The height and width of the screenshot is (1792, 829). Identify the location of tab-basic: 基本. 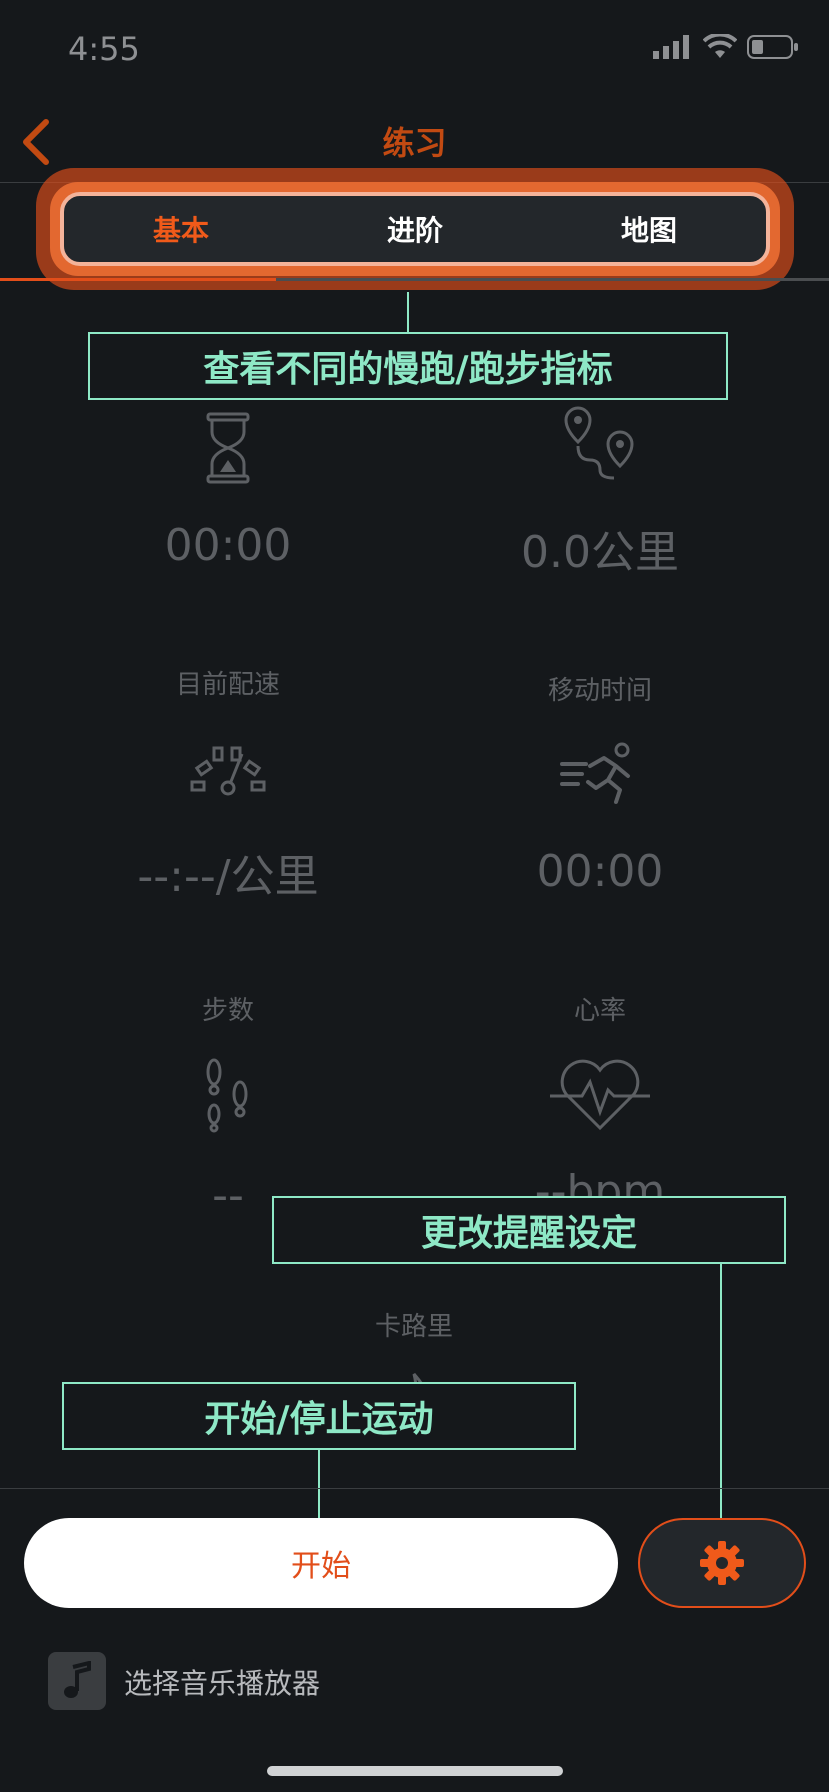
(181, 229).